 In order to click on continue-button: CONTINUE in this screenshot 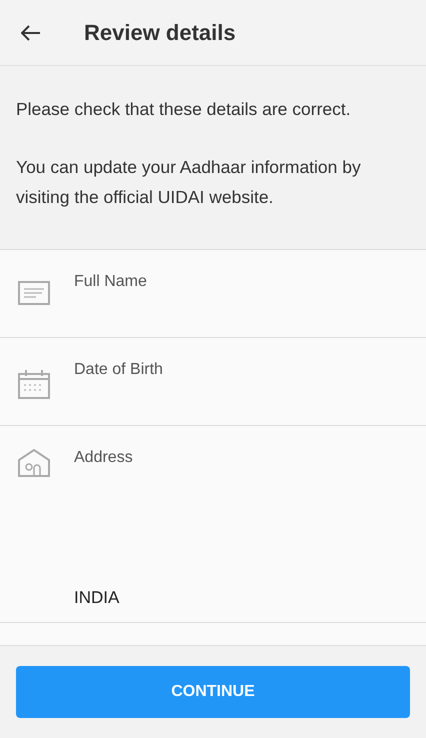, I will do `click(213, 692)`.